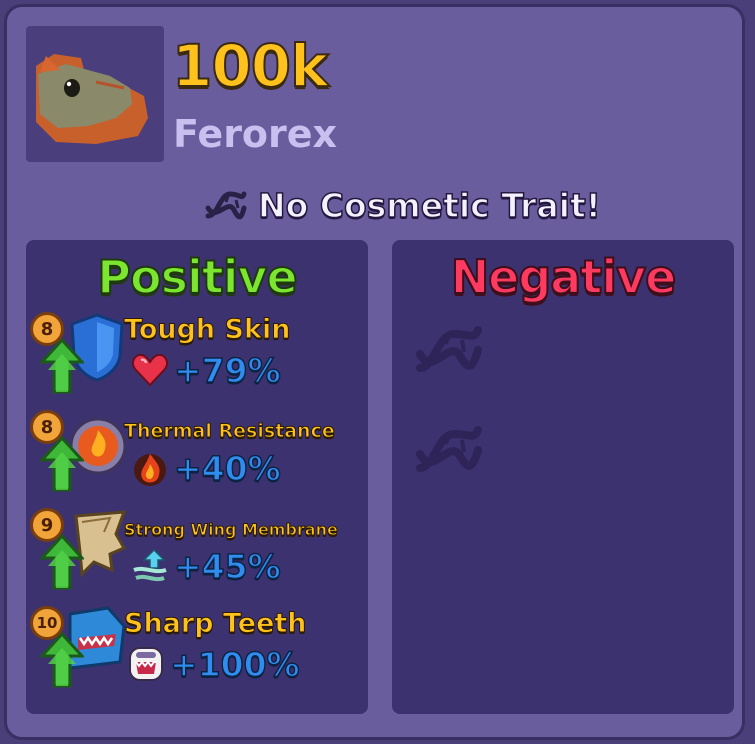 This screenshot has width=755, height=744. I want to click on heart-icon, so click(150, 370).